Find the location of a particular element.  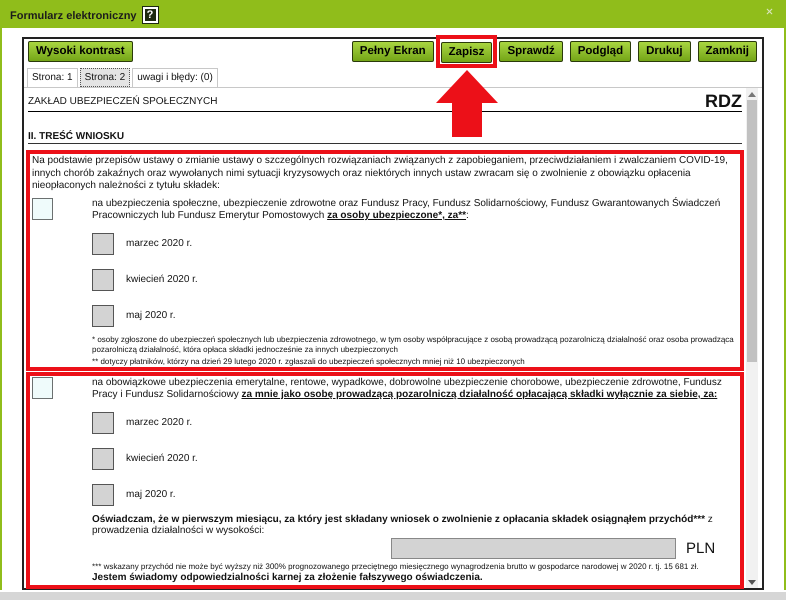

form-code: RDZ is located at coordinates (723, 101).